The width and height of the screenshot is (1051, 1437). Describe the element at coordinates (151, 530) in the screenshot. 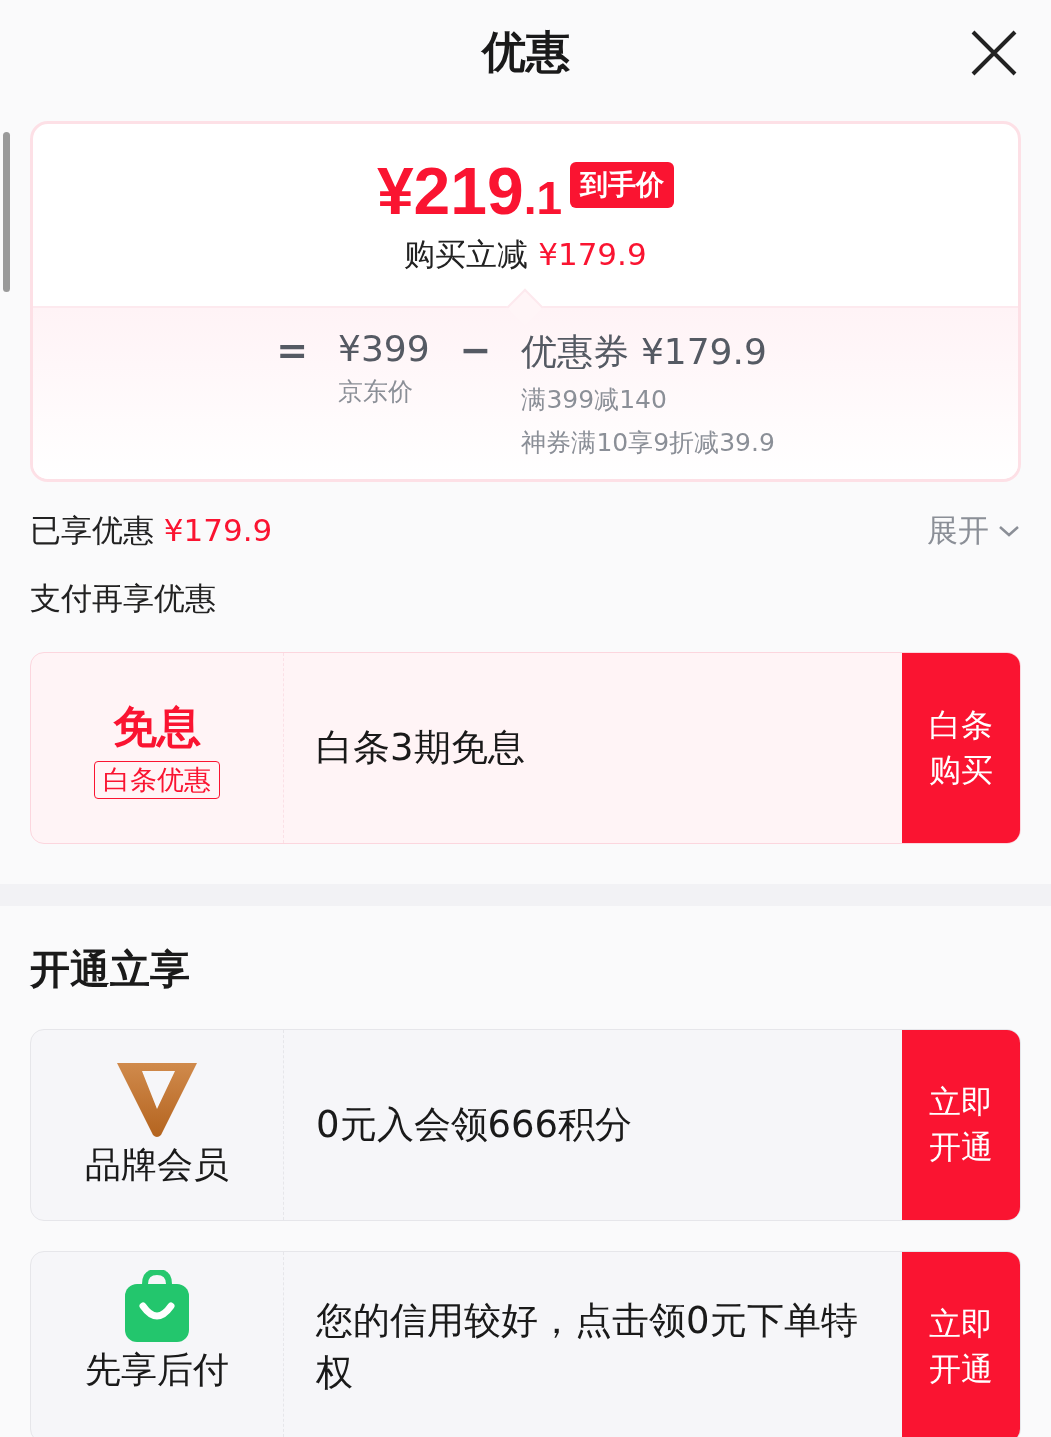

I see `enjoyed-discount: 已享优惠 ¥179.9` at that location.